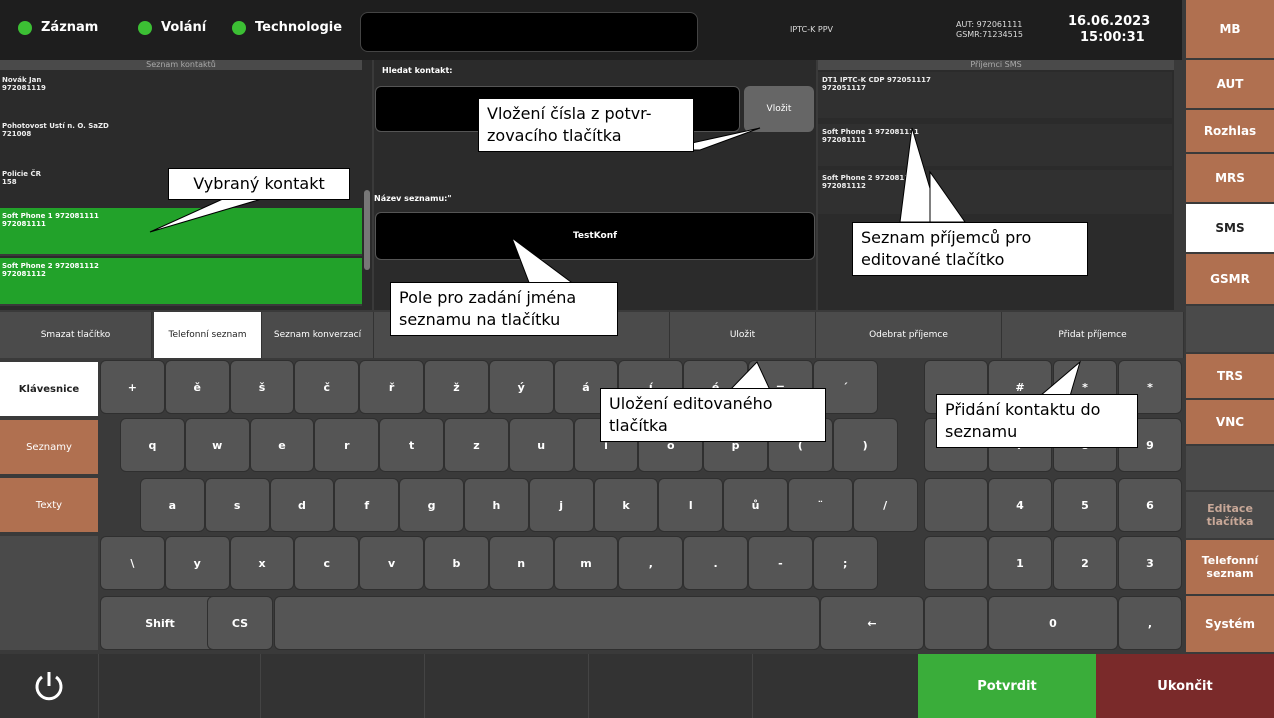 The width and height of the screenshot is (1274, 718). What do you see at coordinates (1230, 377) in the screenshot?
I see `menu-trs: TRS` at bounding box center [1230, 377].